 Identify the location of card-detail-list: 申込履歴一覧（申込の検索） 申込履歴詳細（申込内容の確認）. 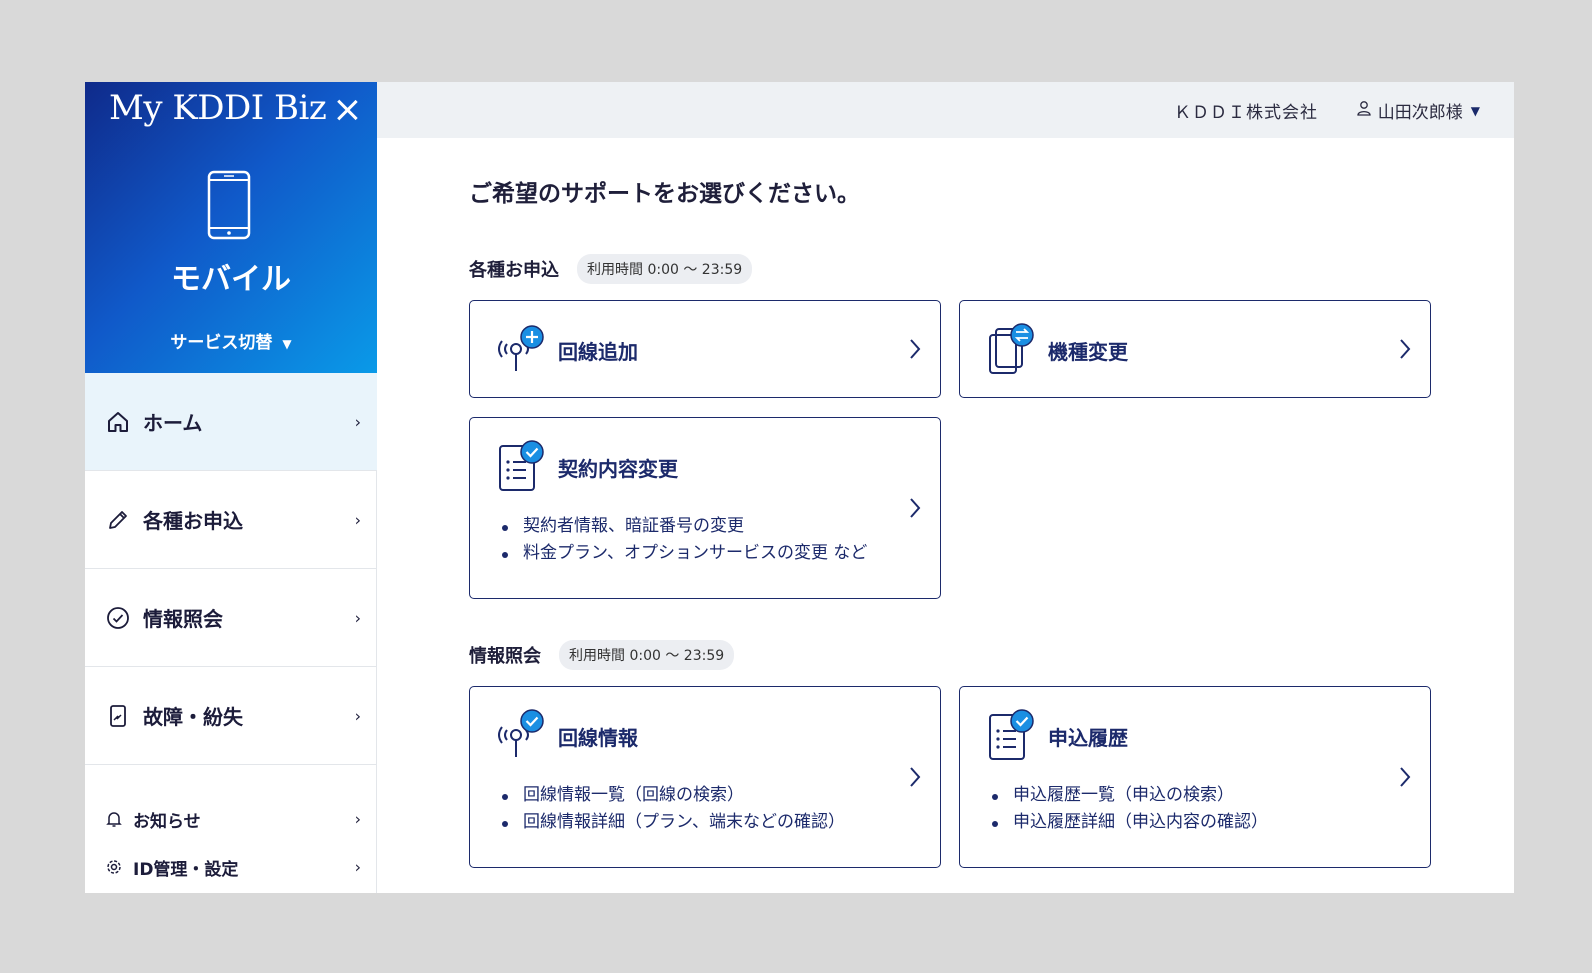
(1130, 809).